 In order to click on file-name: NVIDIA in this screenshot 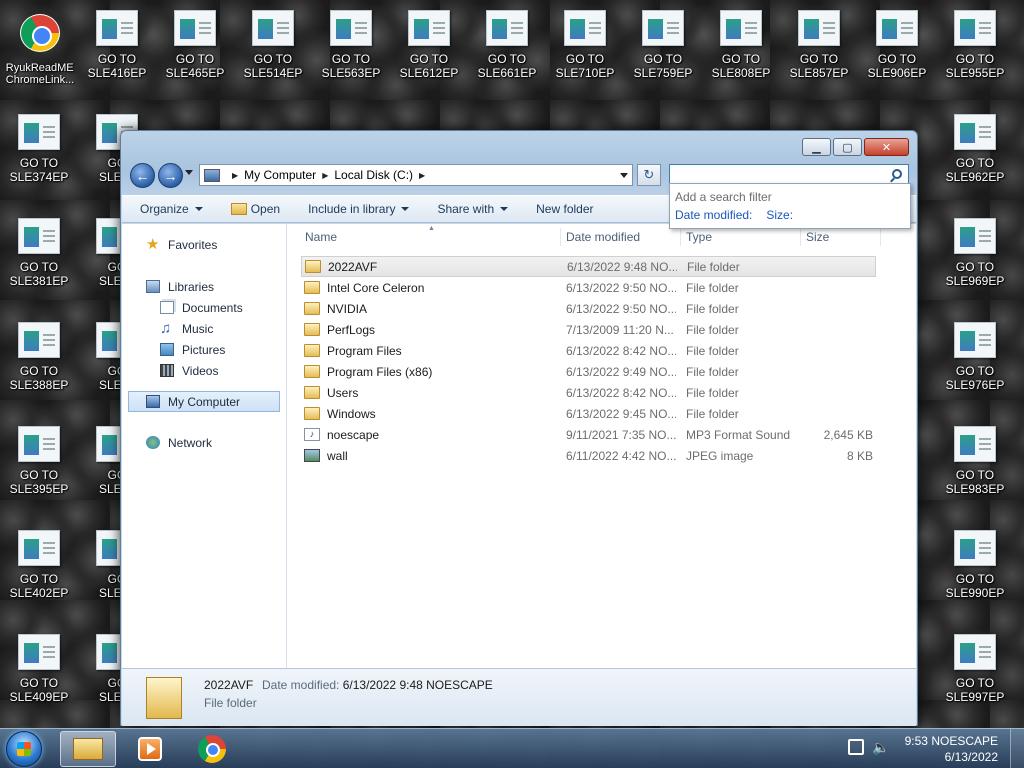, I will do `click(347, 308)`.